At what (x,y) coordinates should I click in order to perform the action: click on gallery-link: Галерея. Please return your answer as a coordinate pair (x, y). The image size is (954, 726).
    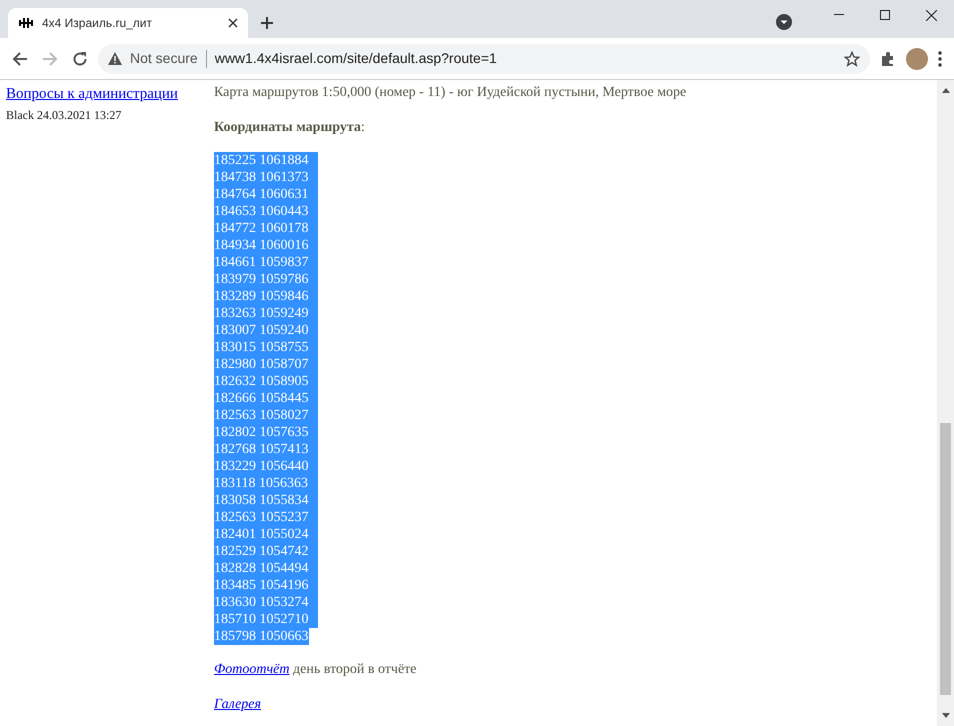
    Looking at the image, I should click on (238, 704).